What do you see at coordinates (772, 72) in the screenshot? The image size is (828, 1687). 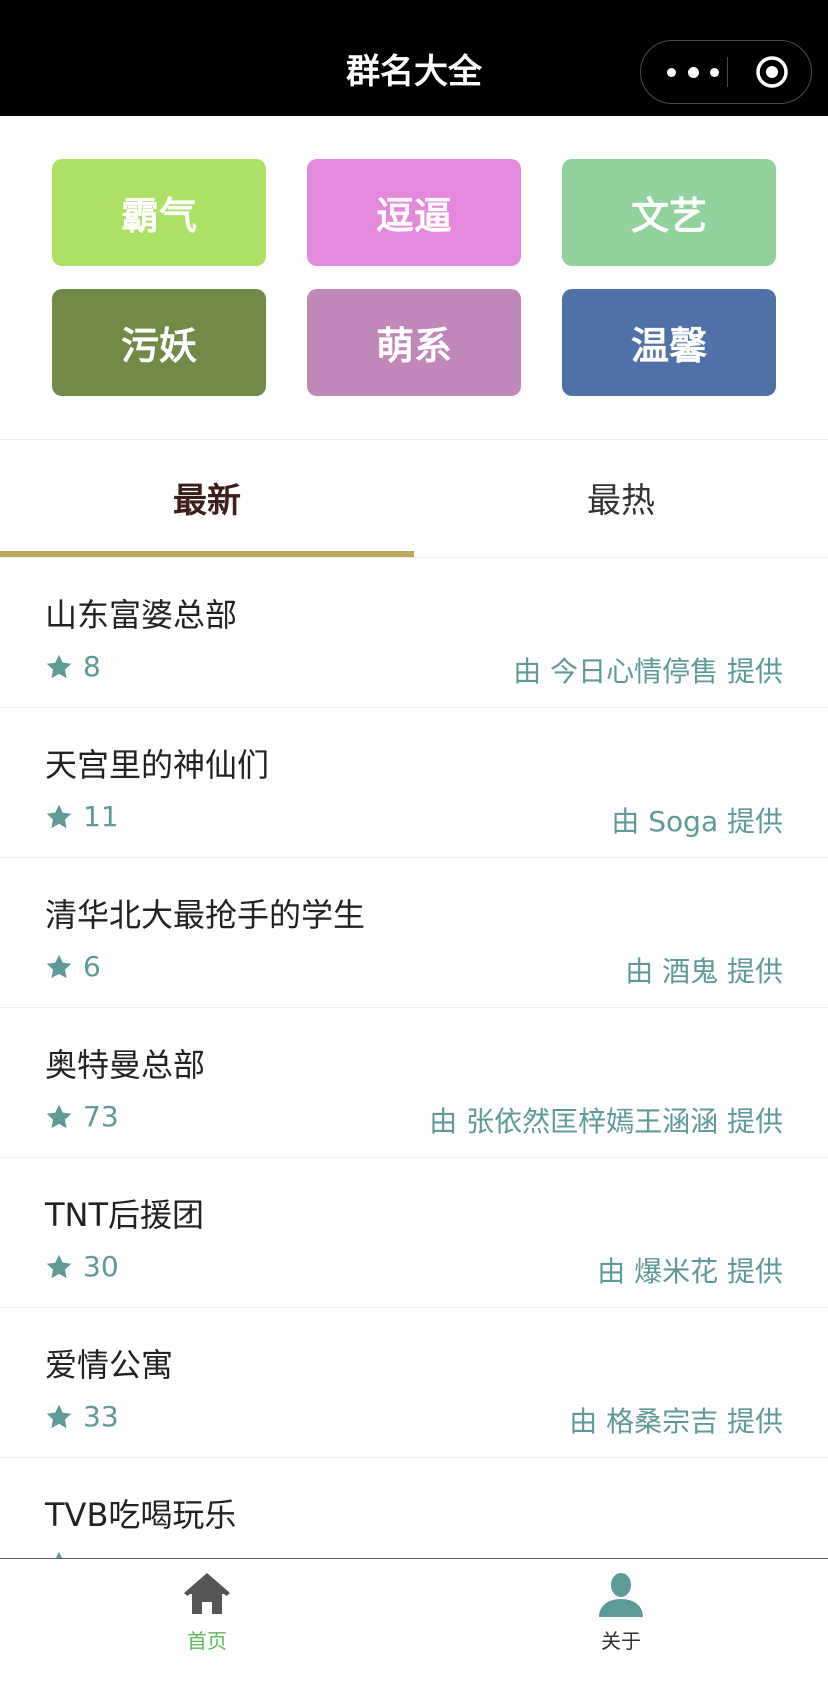 I see `close-mini-program-icon` at bounding box center [772, 72].